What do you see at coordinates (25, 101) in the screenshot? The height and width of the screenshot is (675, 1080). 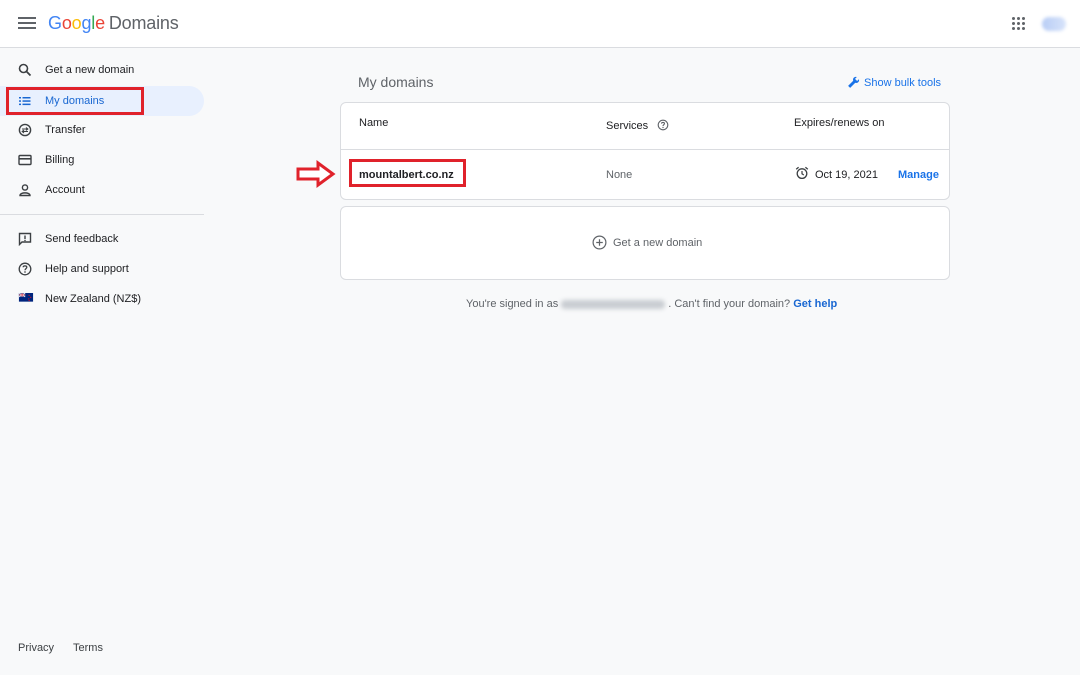 I see `list-icon` at bounding box center [25, 101].